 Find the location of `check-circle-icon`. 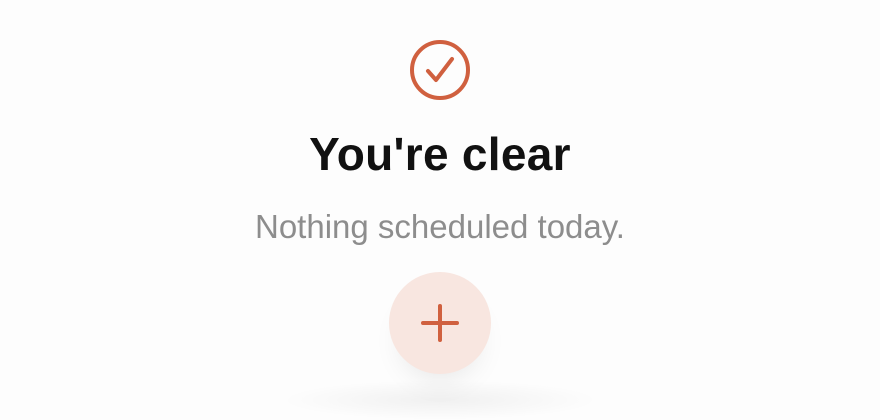

check-circle-icon is located at coordinates (440, 70).